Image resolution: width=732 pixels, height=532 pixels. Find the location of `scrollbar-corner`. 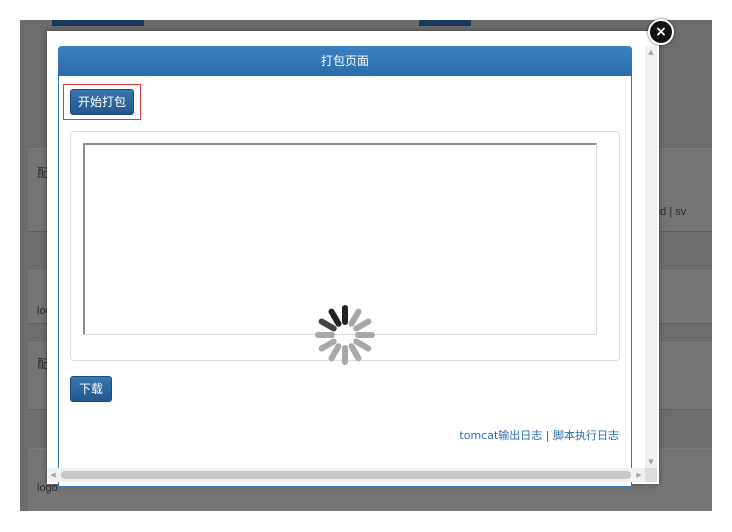

scrollbar-corner is located at coordinates (651, 475).